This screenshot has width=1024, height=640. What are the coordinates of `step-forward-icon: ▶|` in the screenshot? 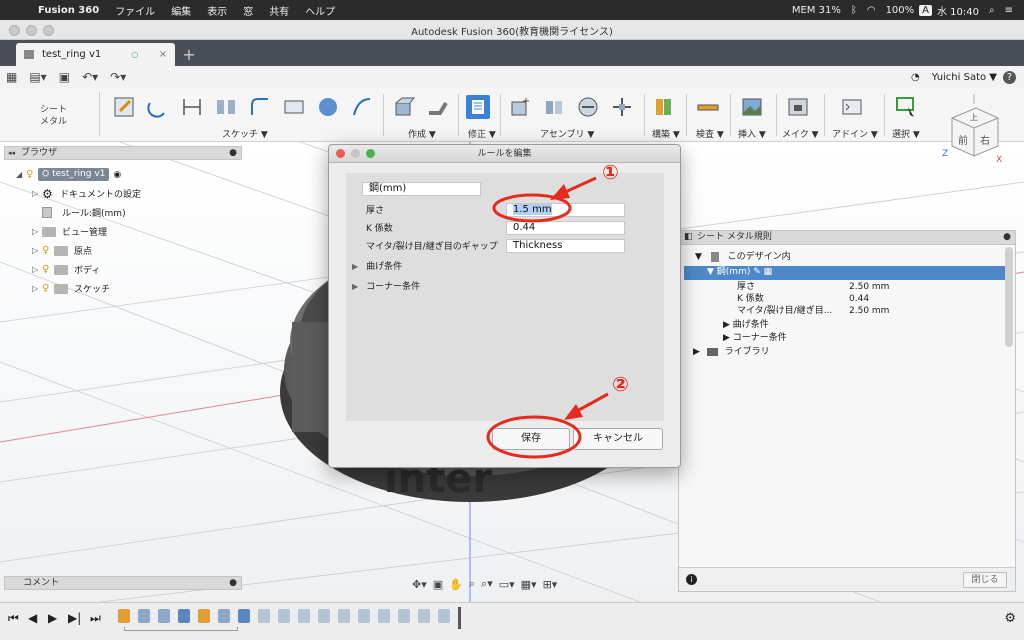 It's located at (74, 618).